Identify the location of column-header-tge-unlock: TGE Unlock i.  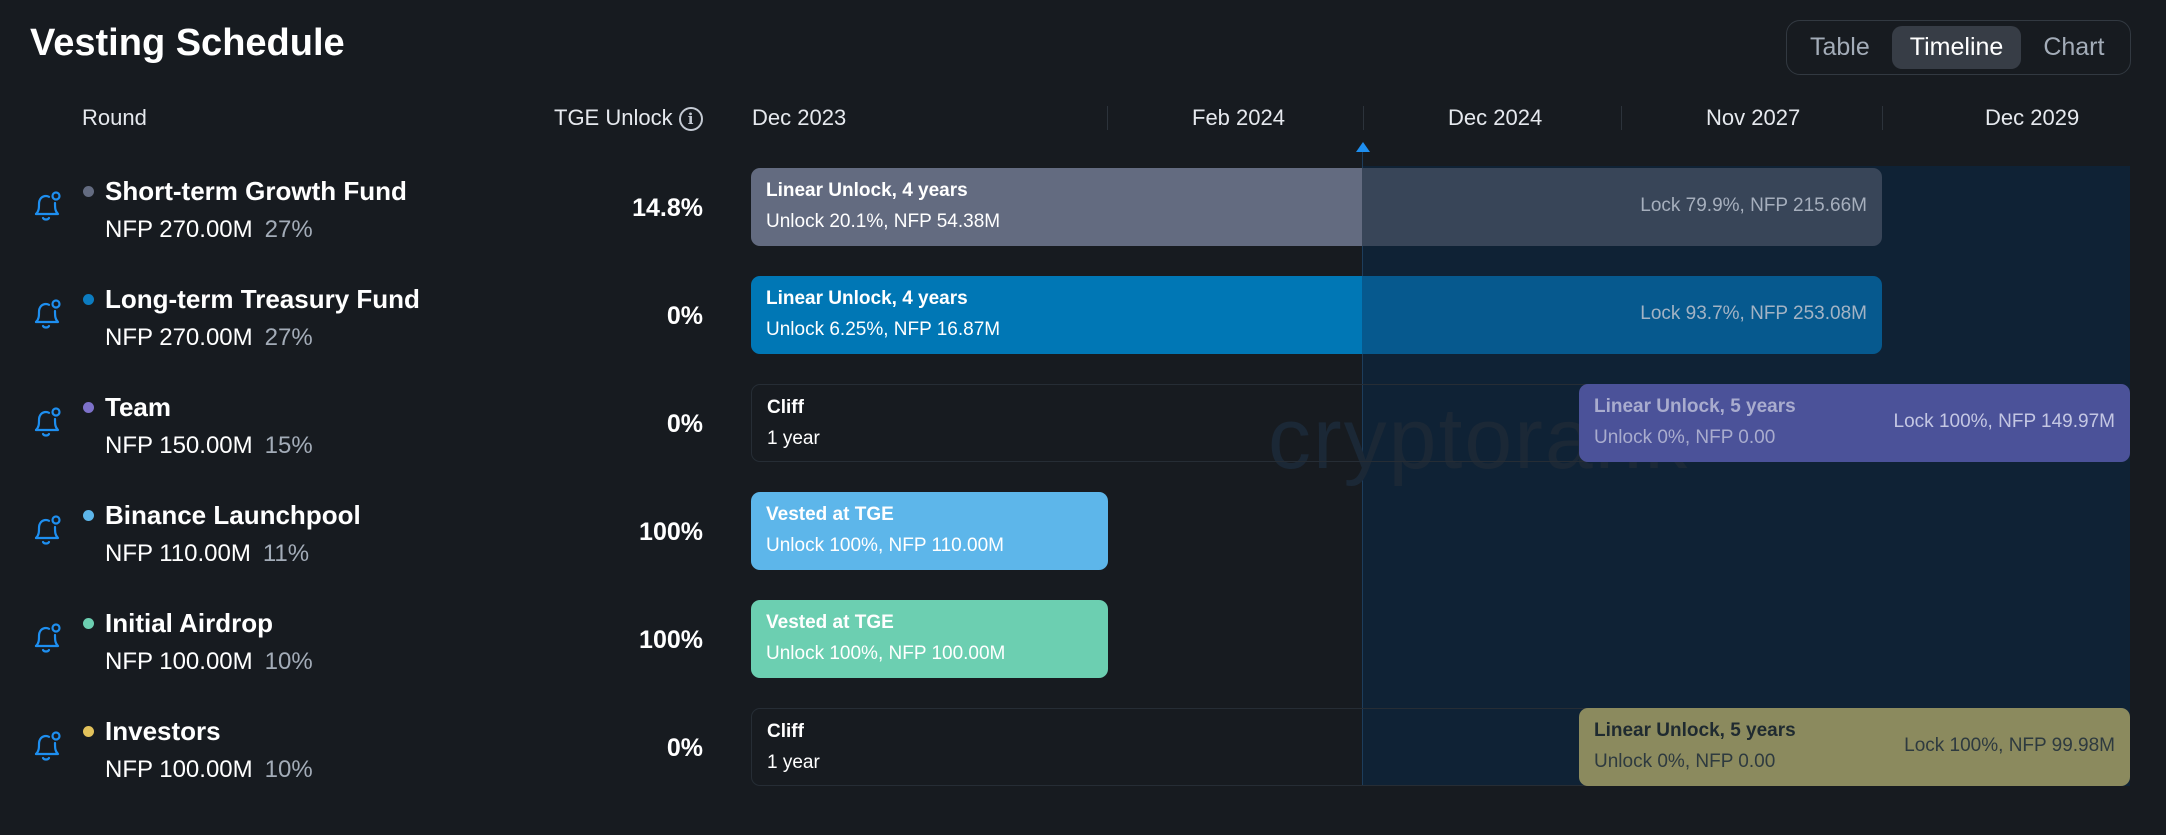
(628, 118).